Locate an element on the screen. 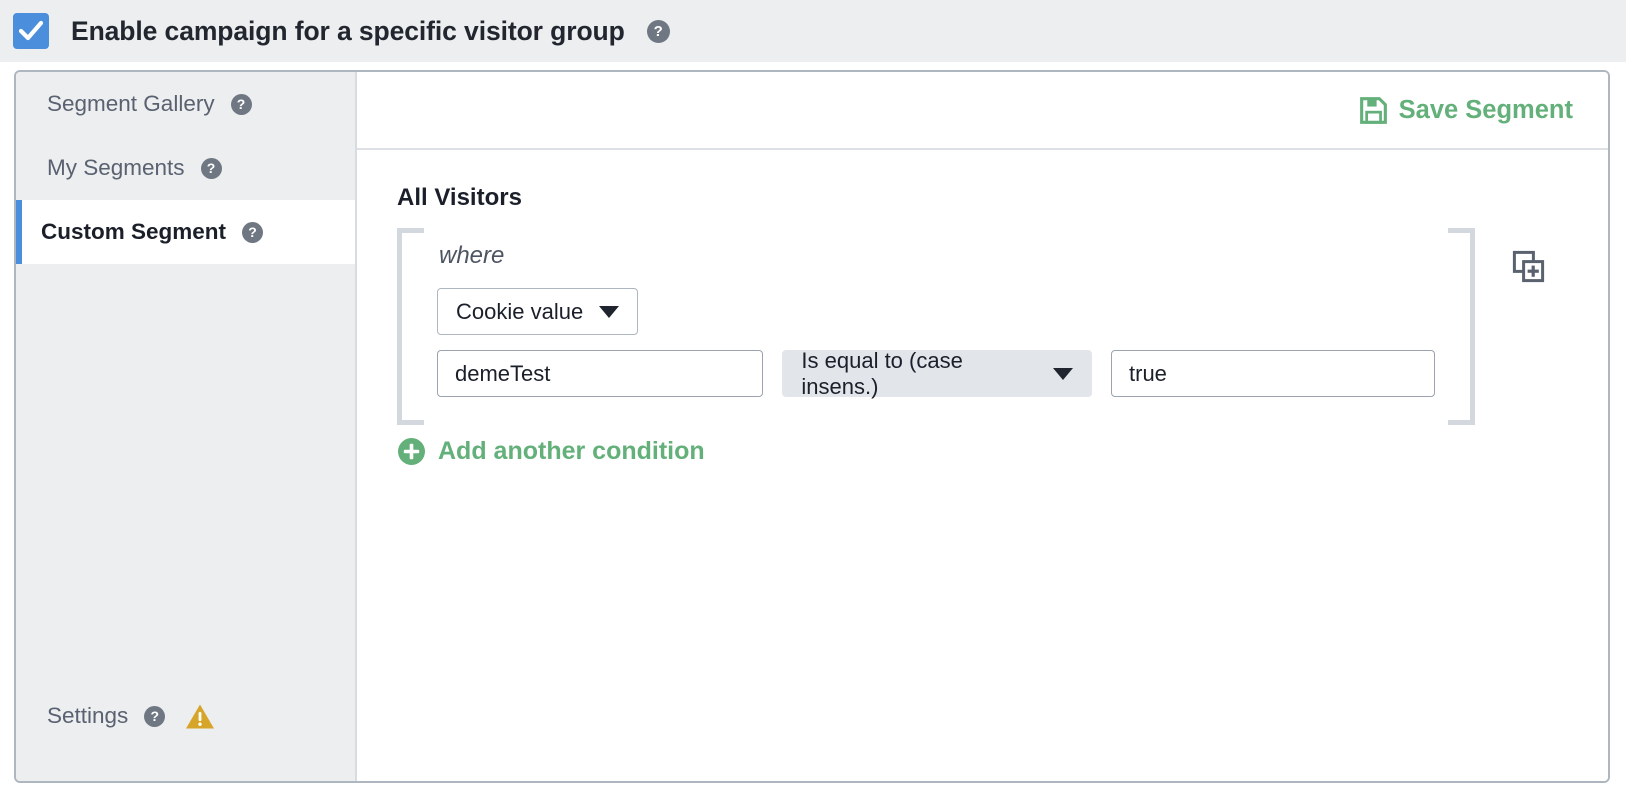 The height and width of the screenshot is (798, 1626). floppy-disk-save-icon is located at coordinates (1373, 110).